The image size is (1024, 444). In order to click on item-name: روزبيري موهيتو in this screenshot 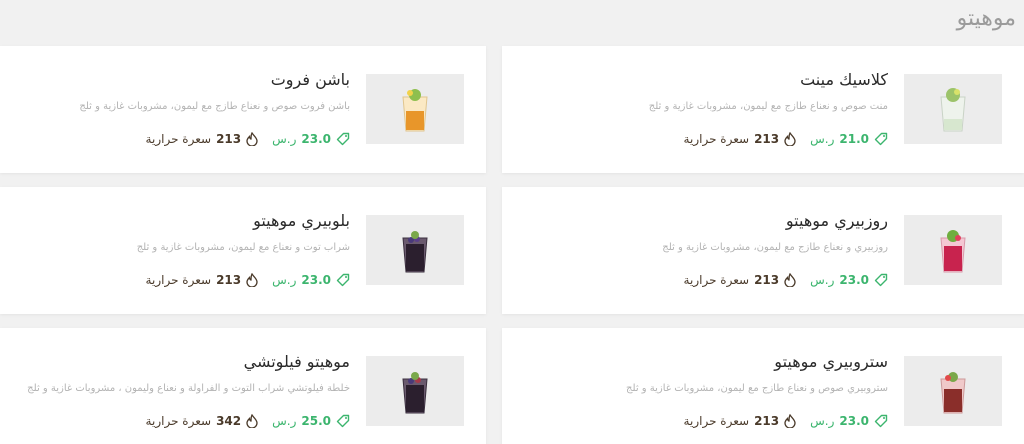, I will do `click(836, 220)`.